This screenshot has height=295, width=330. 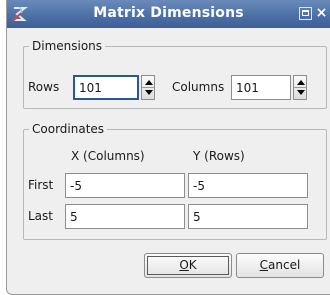 What do you see at coordinates (284, 265) in the screenshot?
I see `cancel-label-rest: ancel` at bounding box center [284, 265].